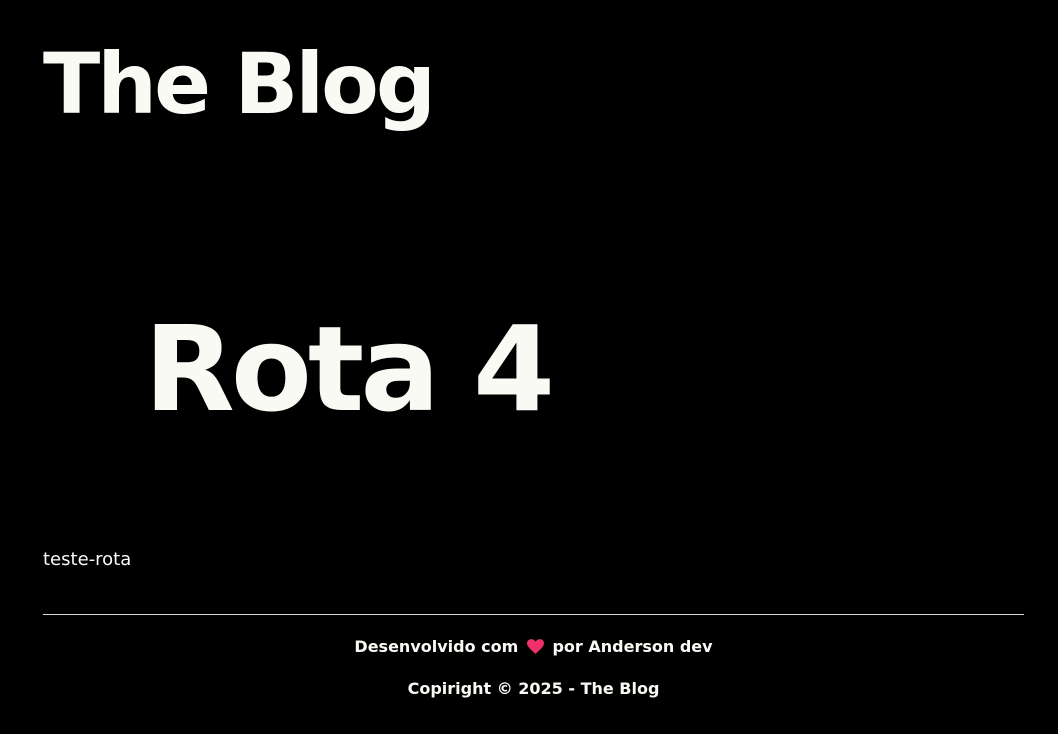 The image size is (1058, 734). Describe the element at coordinates (87, 559) in the screenshot. I see `page-text: teste-rota` at that location.